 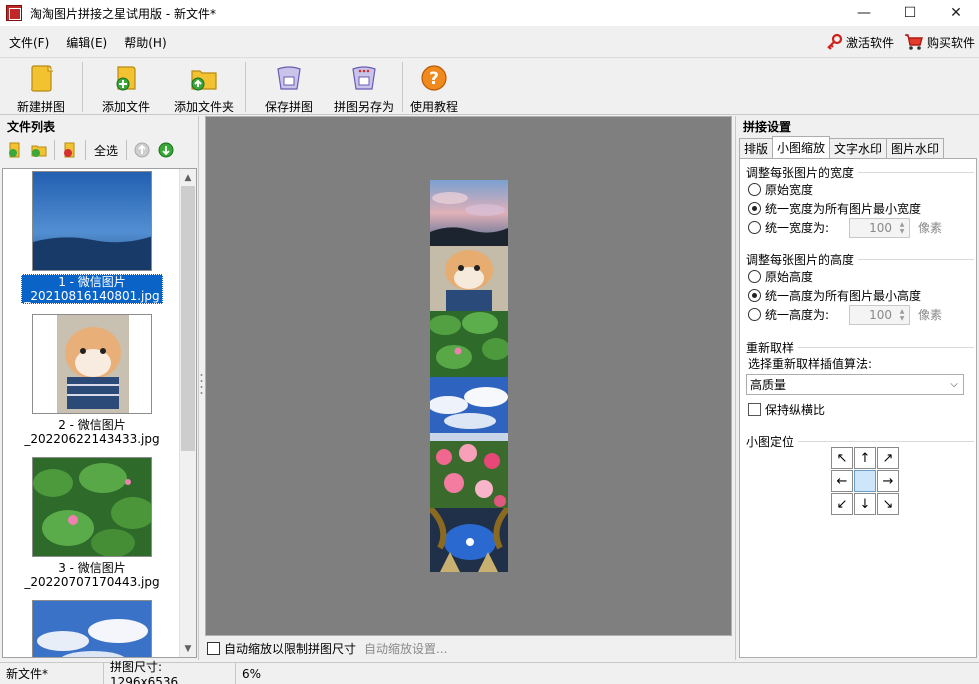 I want to click on arrow-up-icon, so click(x=142, y=150).